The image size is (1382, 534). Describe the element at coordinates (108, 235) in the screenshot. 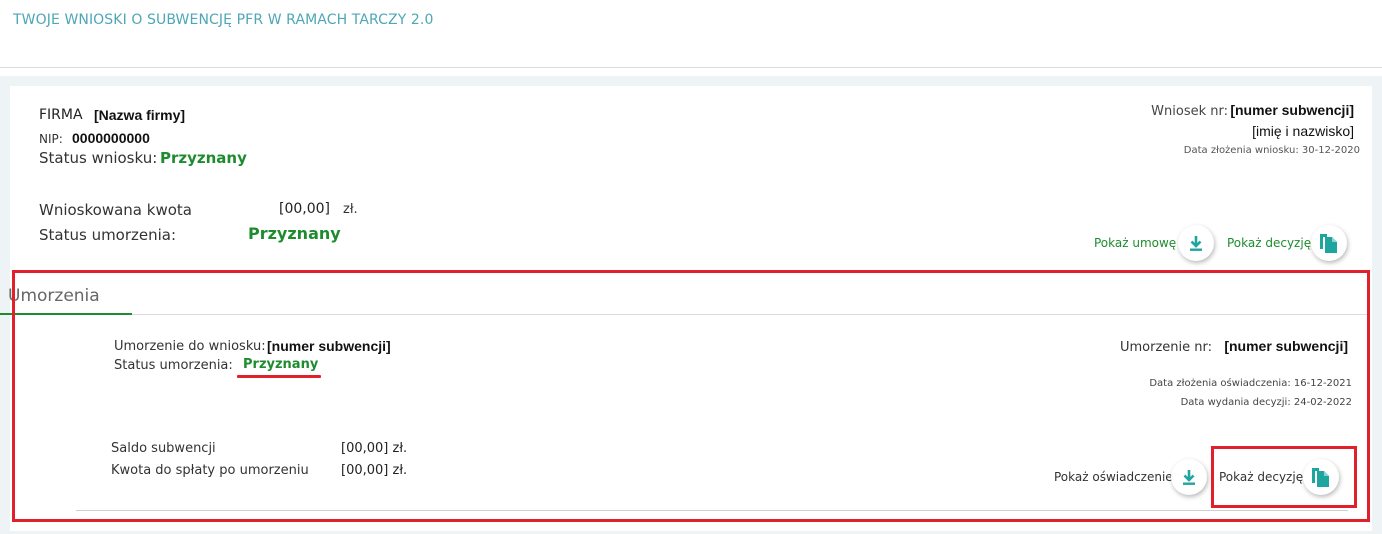

I see `forgiveness-status-label: Status umorzenia:` at that location.